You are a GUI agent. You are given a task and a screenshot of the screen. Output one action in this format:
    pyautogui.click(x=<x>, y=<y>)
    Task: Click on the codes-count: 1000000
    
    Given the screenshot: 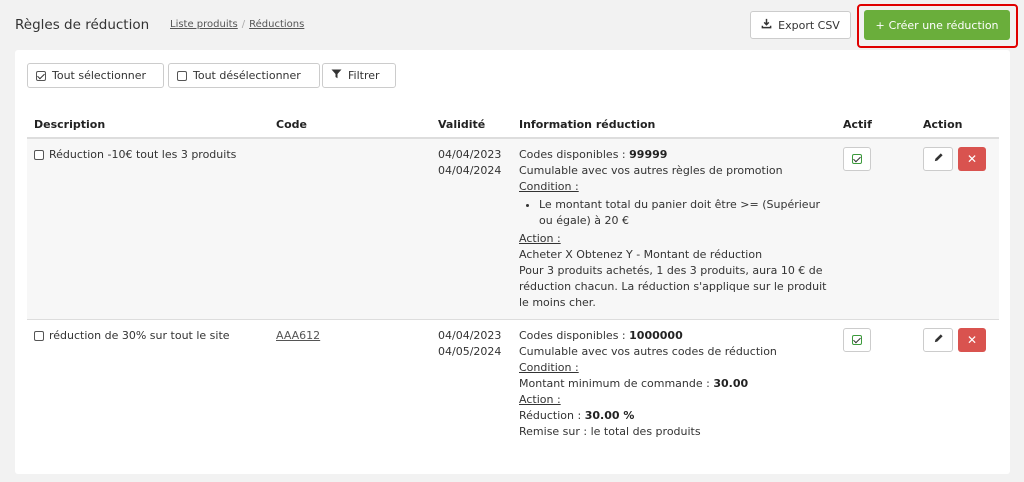 What is the action you would take?
    pyautogui.click(x=656, y=335)
    